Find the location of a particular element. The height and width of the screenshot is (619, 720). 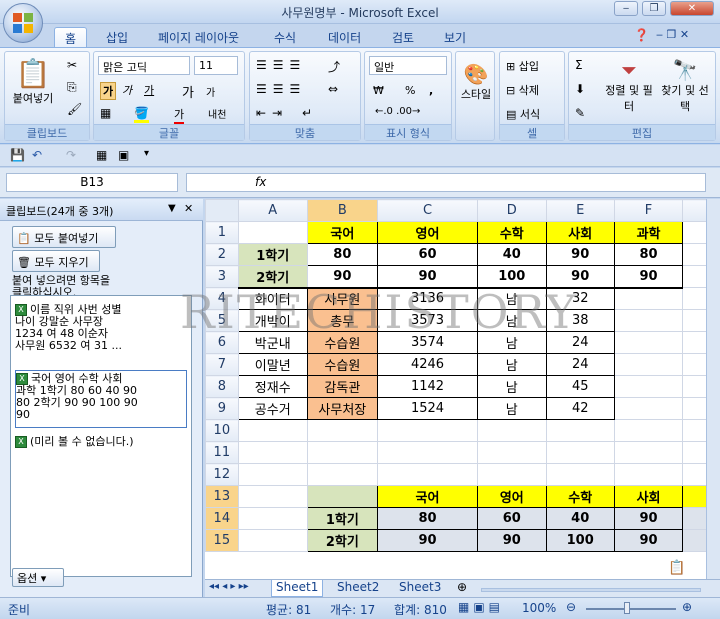

cell-E13: 수학 is located at coordinates (580, 496).